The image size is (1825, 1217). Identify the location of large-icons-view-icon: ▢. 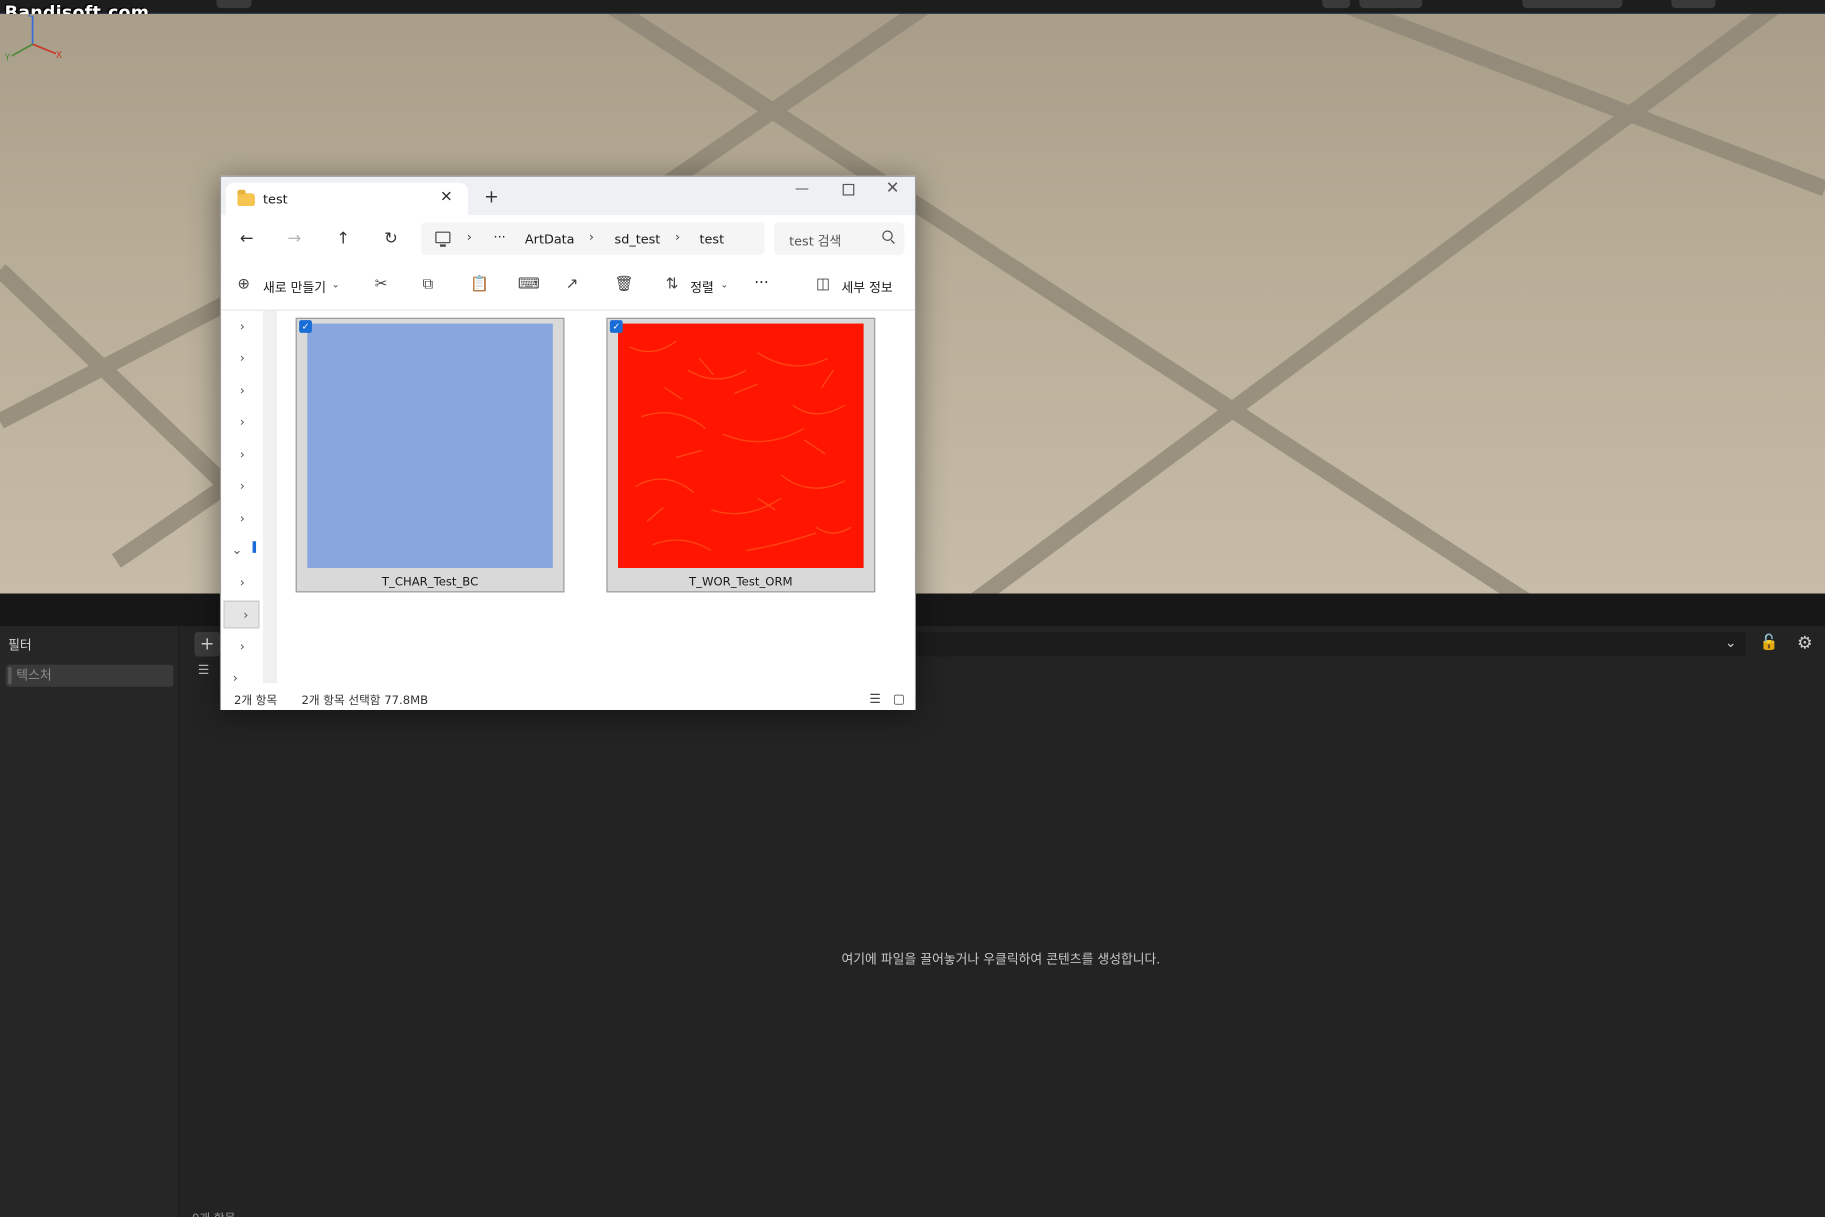
(899, 698).